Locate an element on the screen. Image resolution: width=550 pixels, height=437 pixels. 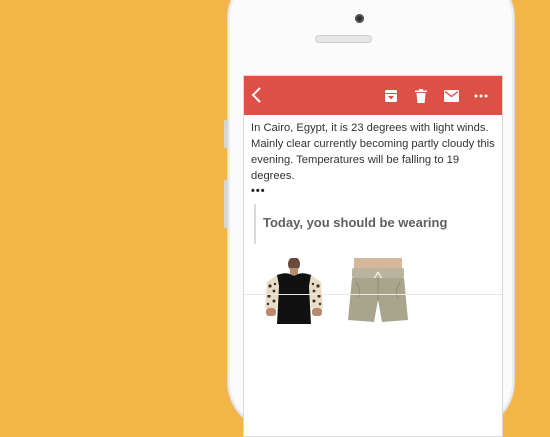
archive-icon is located at coordinates (391, 95).